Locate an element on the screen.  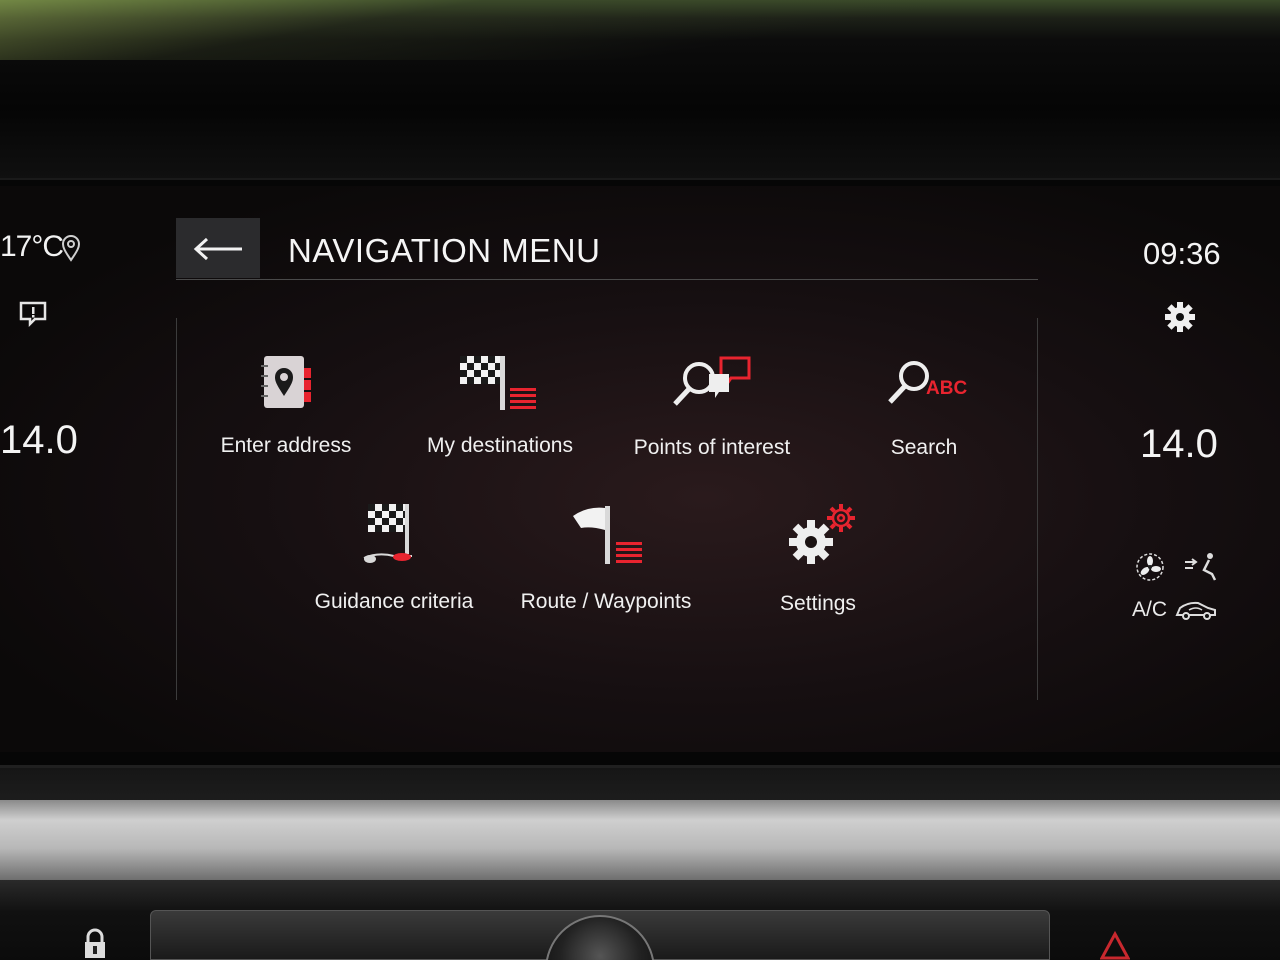
lock-icon is located at coordinates (95, 944).